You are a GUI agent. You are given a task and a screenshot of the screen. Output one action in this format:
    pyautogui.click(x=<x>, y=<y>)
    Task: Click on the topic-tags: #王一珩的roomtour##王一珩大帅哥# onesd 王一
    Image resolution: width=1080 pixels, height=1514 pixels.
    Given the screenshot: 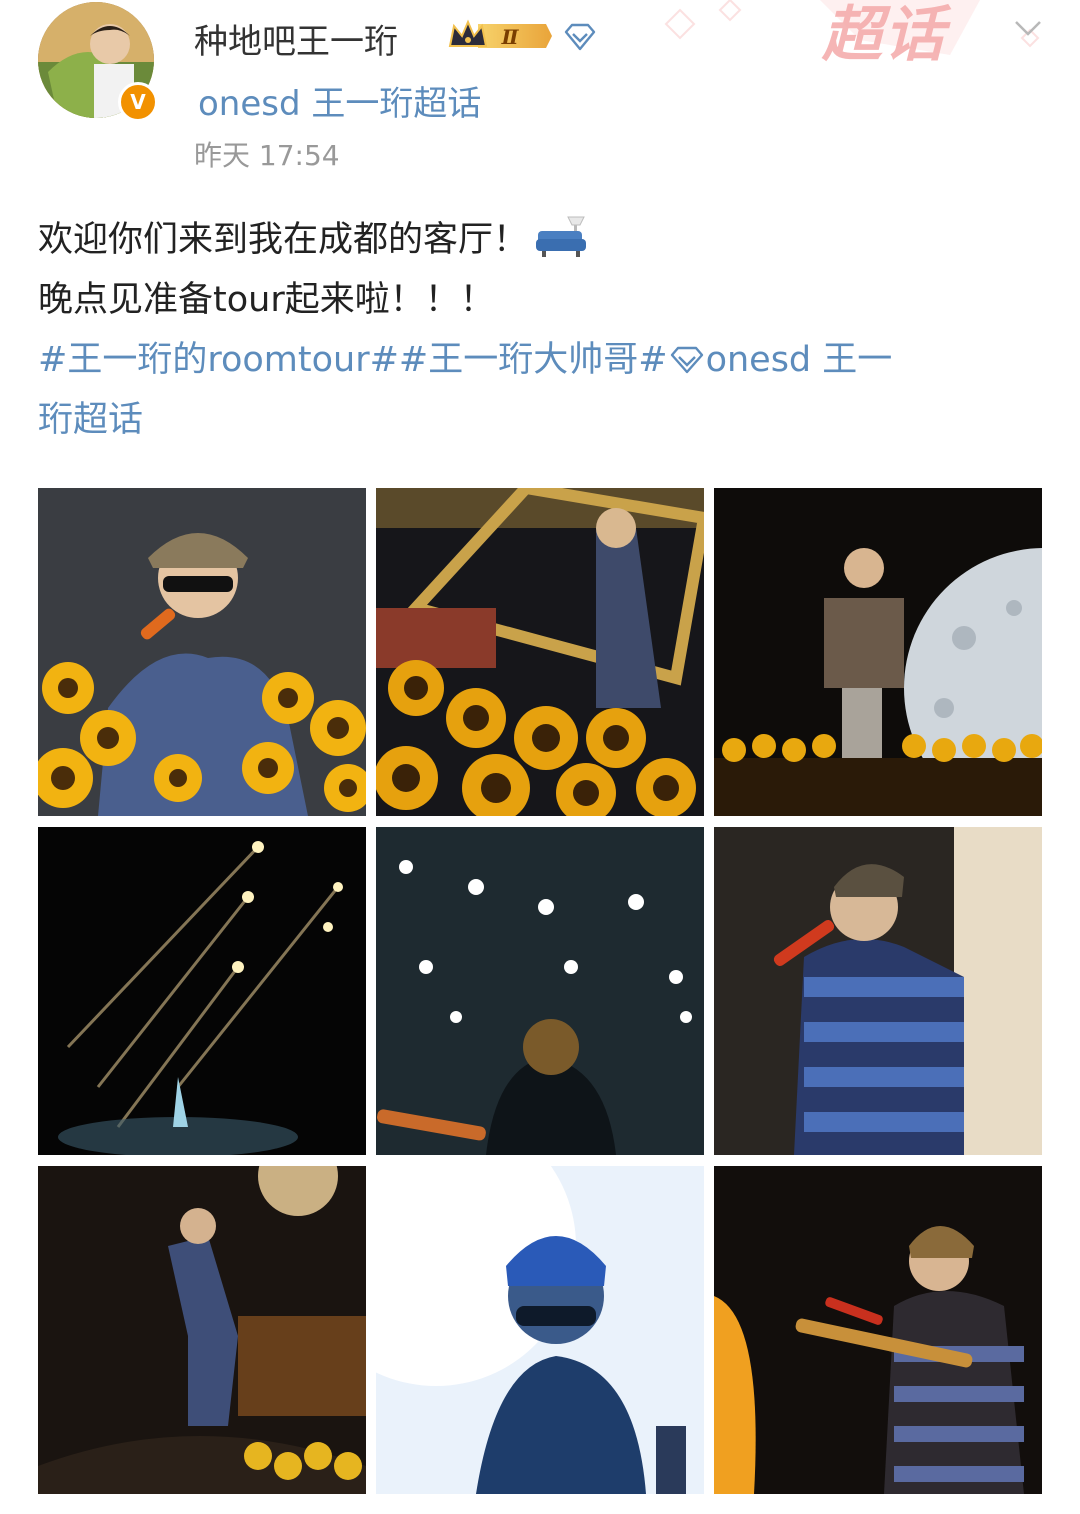 What is the action you would take?
    pyautogui.click(x=543, y=360)
    